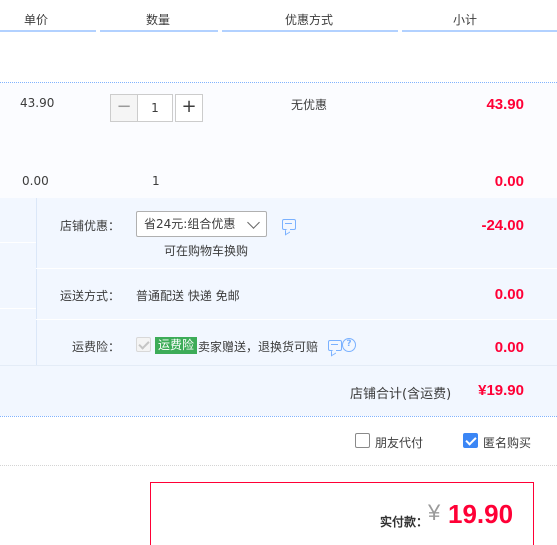 This screenshot has width=557, height=545. Describe the element at coordinates (470, 440) in the screenshot. I see `anonymous-checkbox` at that location.